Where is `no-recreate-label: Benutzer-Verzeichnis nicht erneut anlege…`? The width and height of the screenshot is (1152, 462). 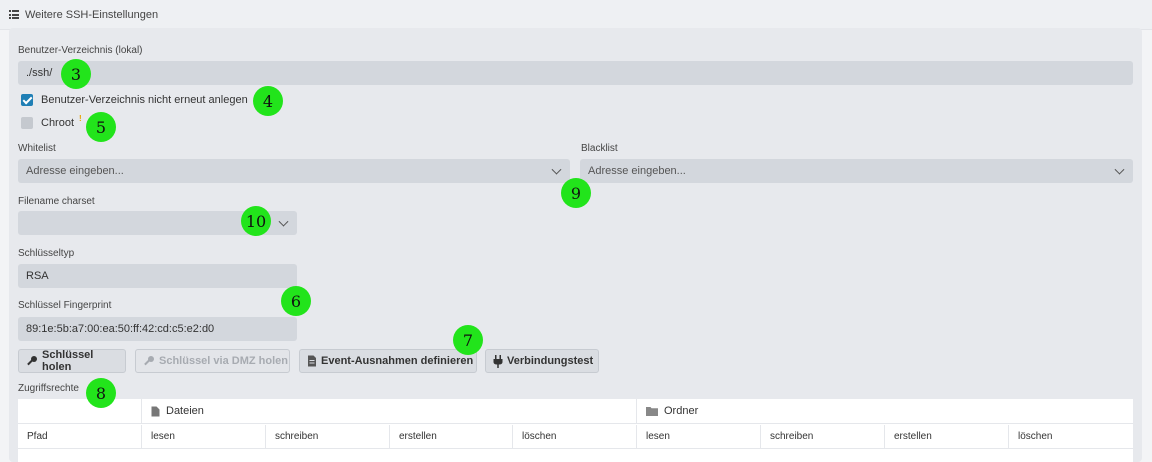
no-recreate-label: Benutzer-Verzeichnis nicht erneut anlege… is located at coordinates (144, 100).